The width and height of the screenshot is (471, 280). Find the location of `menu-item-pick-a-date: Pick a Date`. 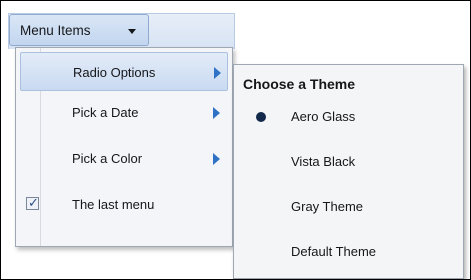

menu-item-pick-a-date: Pick a Date is located at coordinates (124, 112).